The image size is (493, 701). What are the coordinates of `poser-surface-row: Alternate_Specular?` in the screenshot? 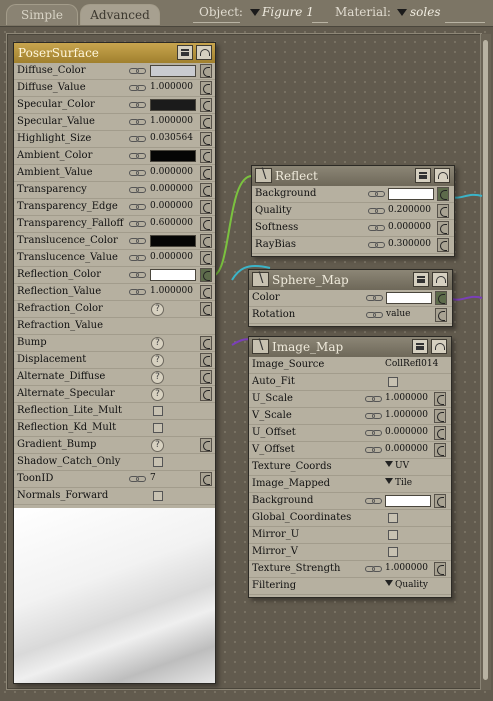 It's located at (114, 394).